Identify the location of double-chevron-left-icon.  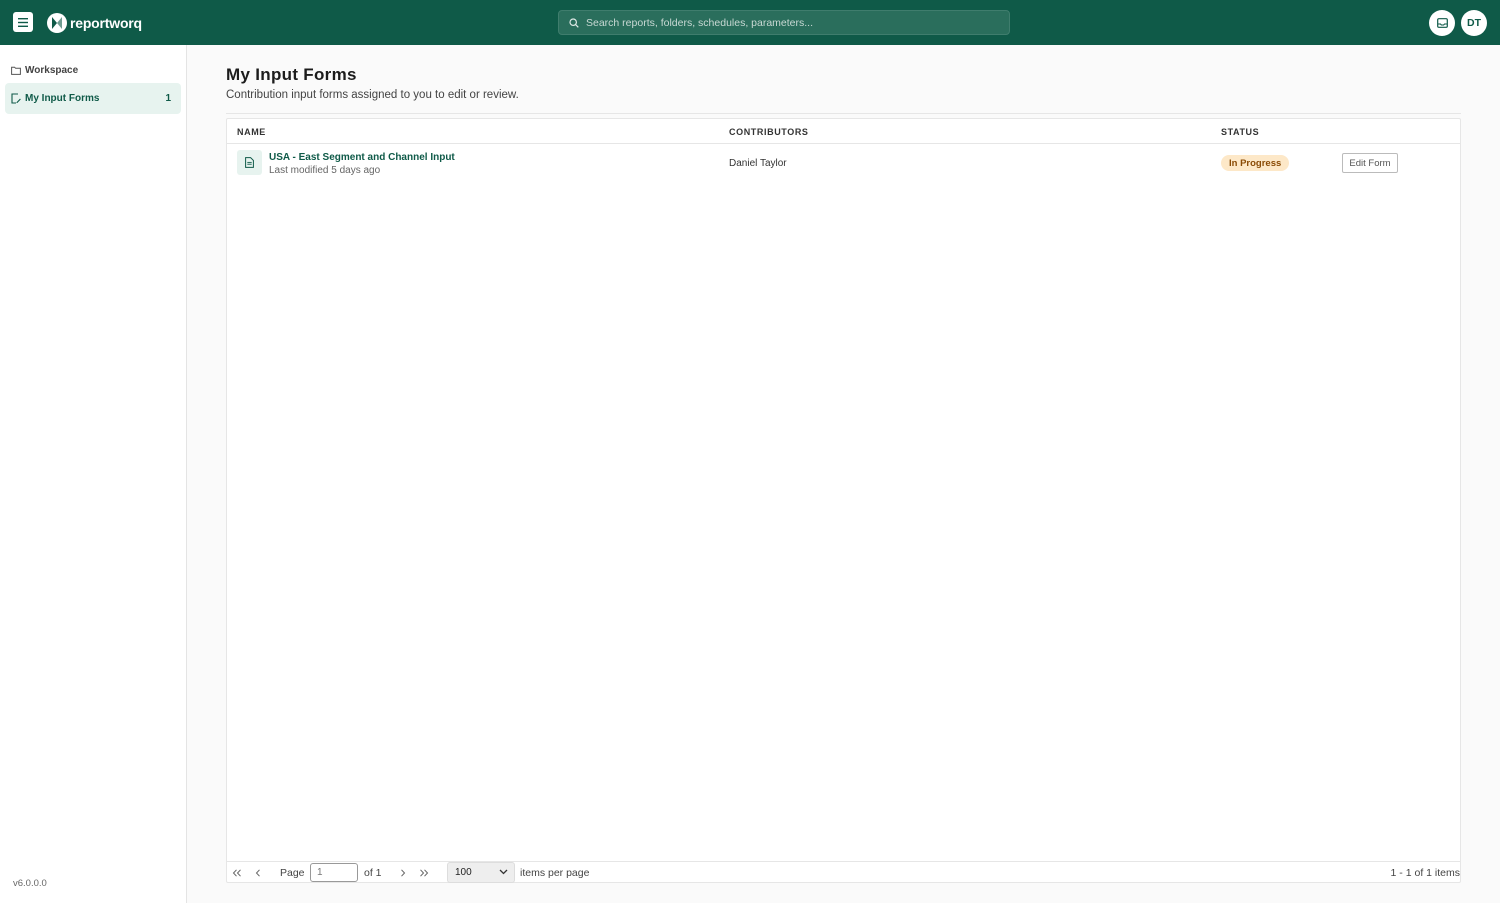
(236, 873).